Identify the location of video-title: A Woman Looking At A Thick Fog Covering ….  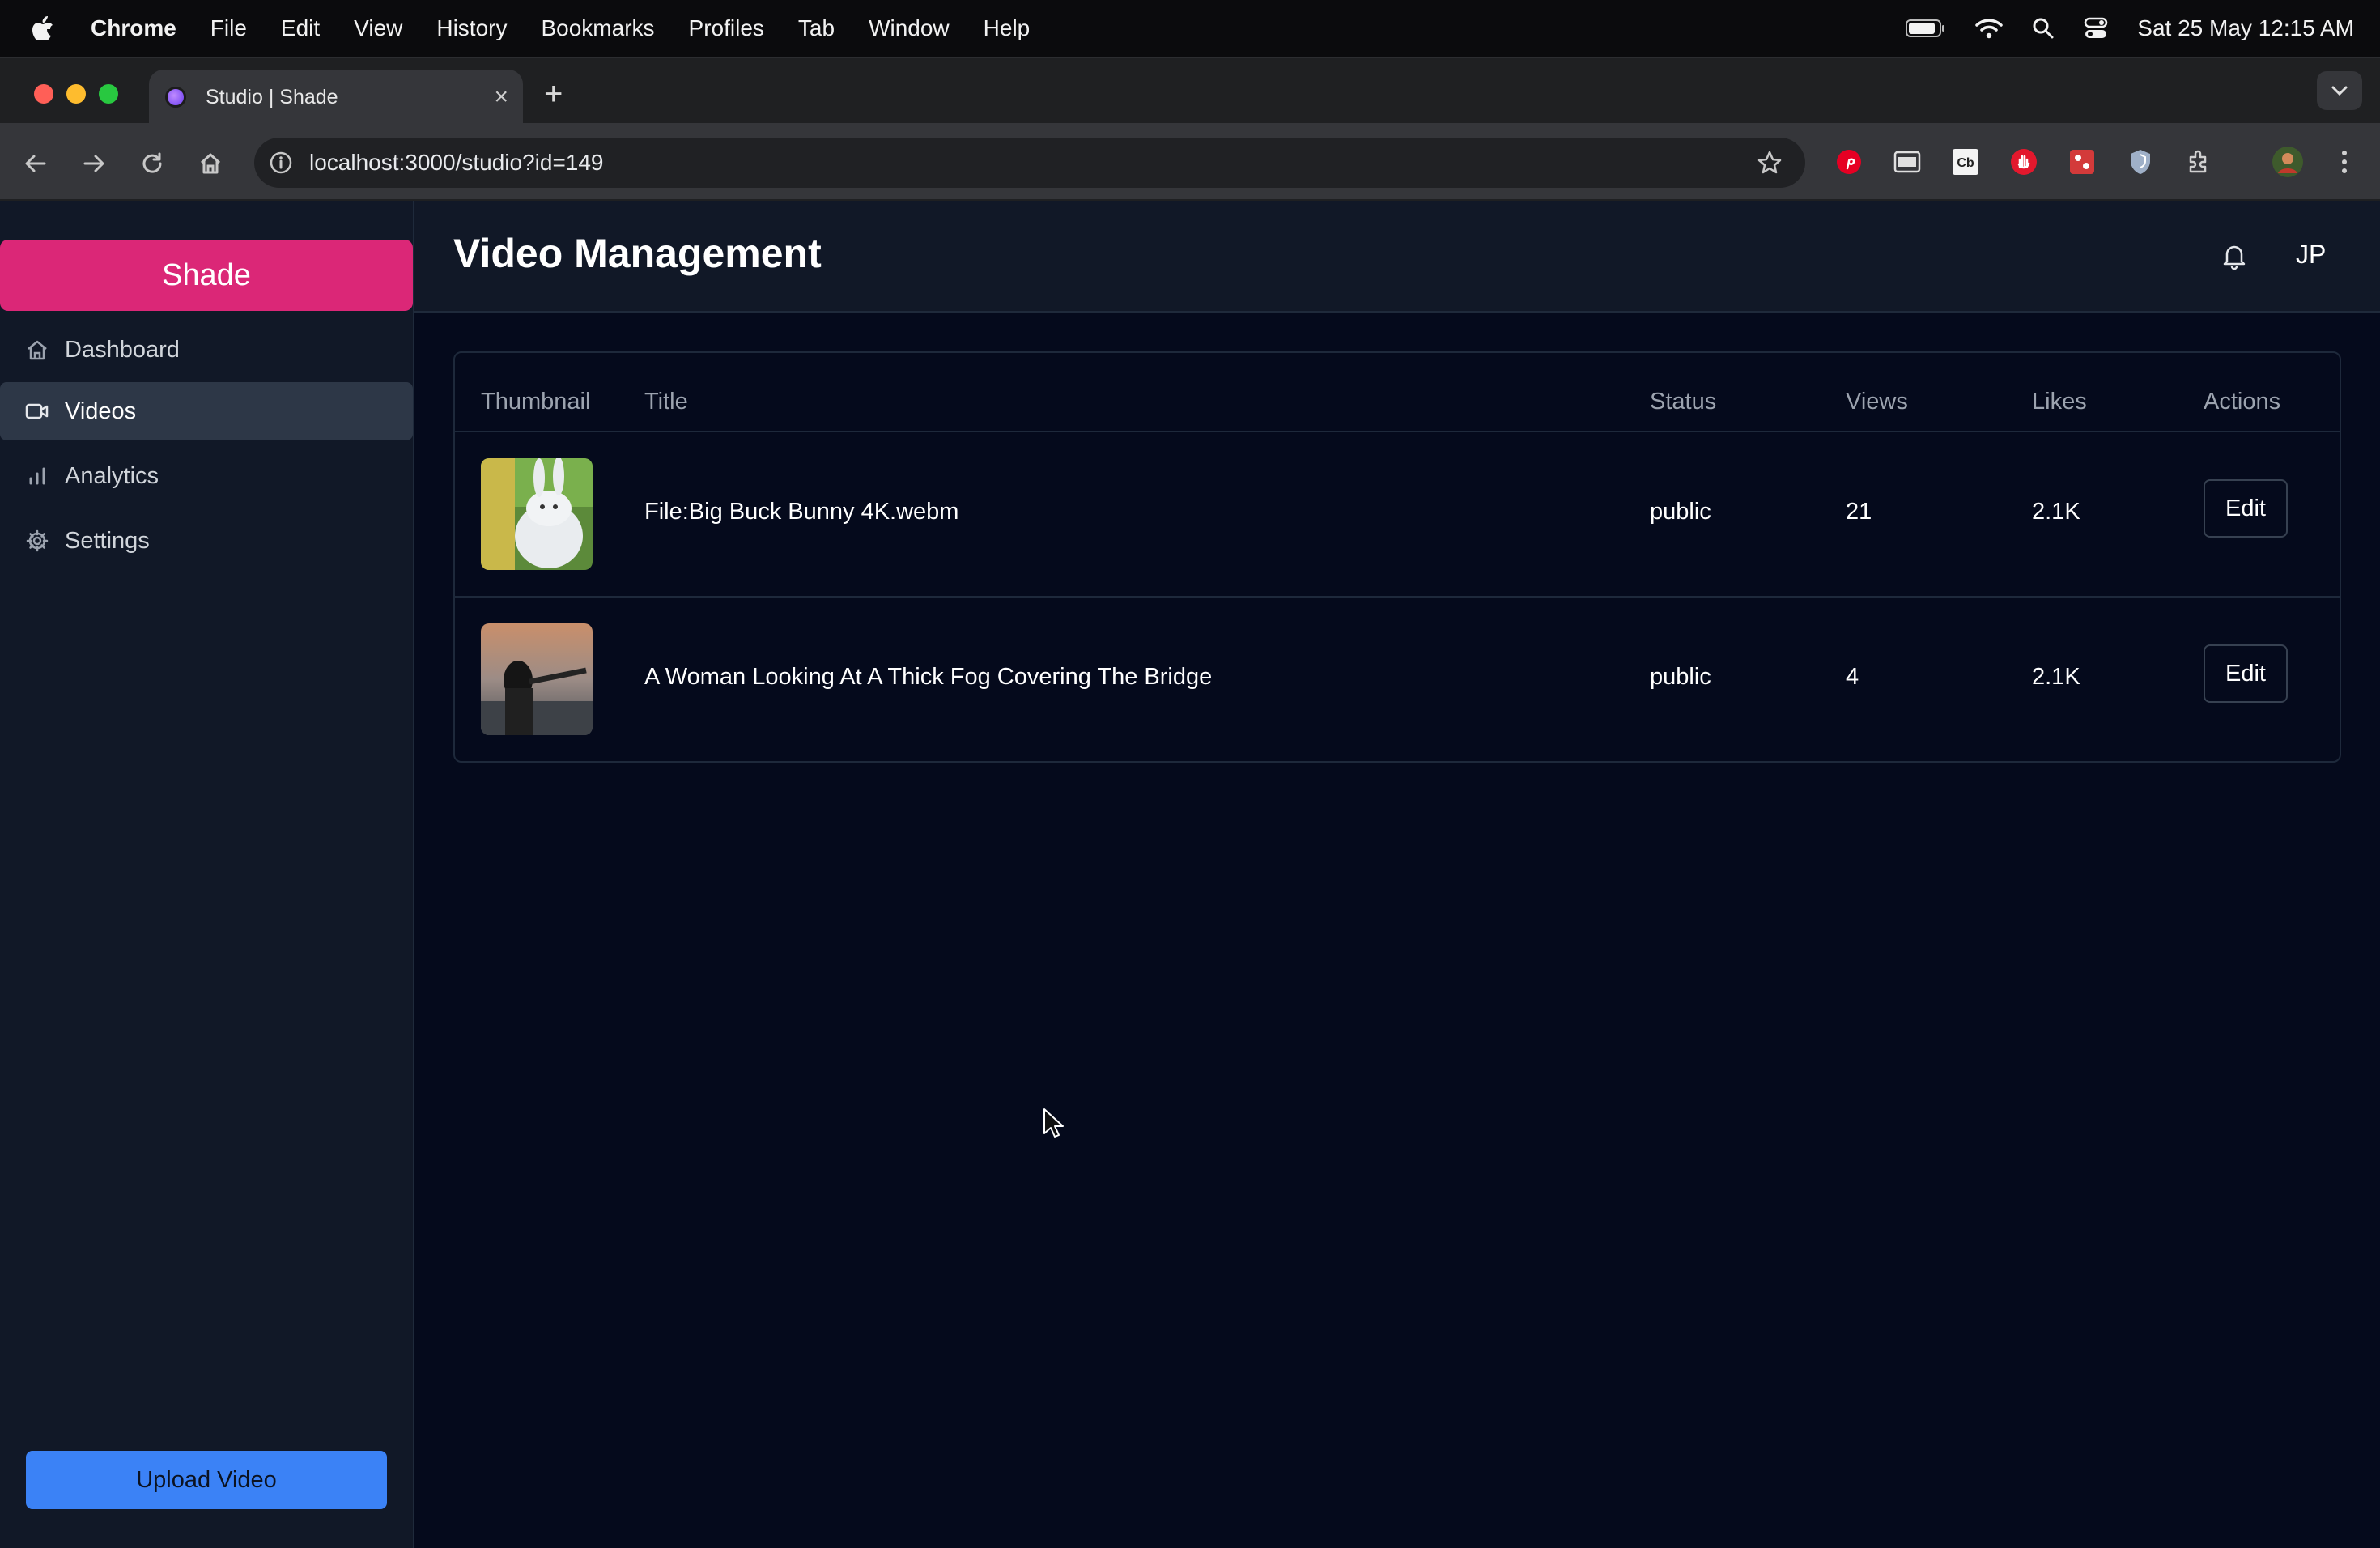
(928, 678).